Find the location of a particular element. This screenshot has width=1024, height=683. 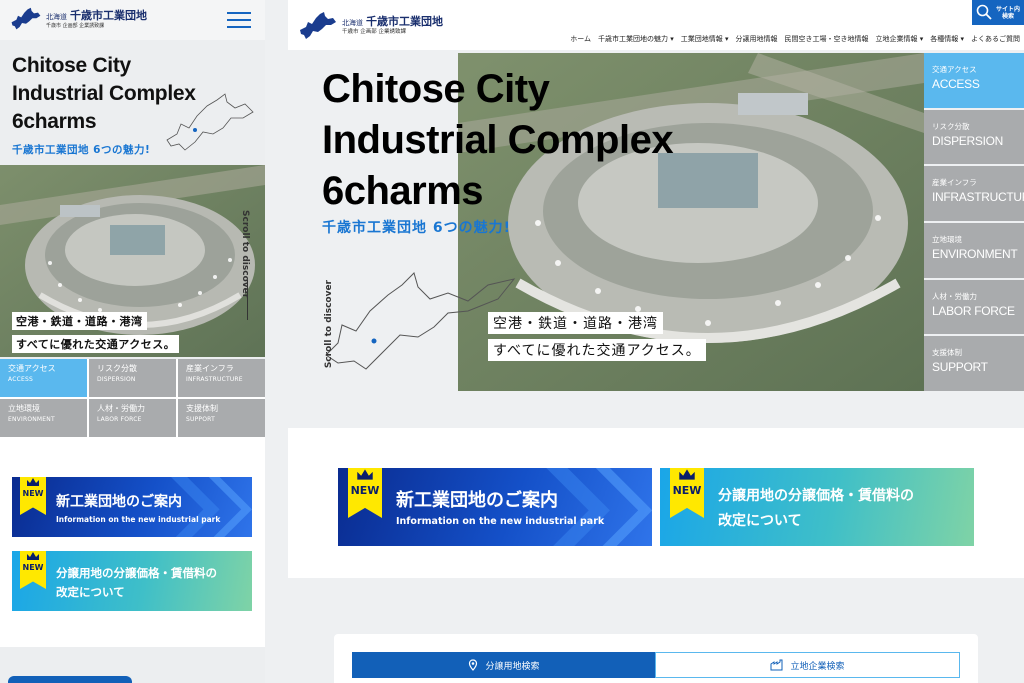

hamburger-menu-icon is located at coordinates (239, 20).